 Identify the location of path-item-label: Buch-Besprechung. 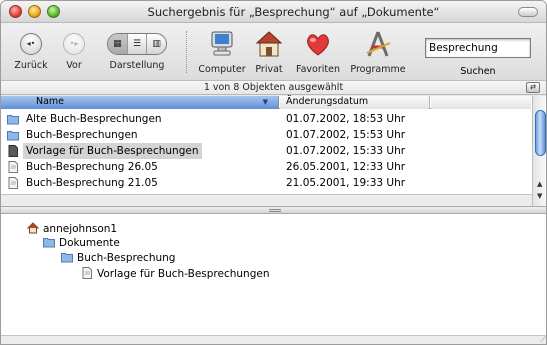
(126, 258).